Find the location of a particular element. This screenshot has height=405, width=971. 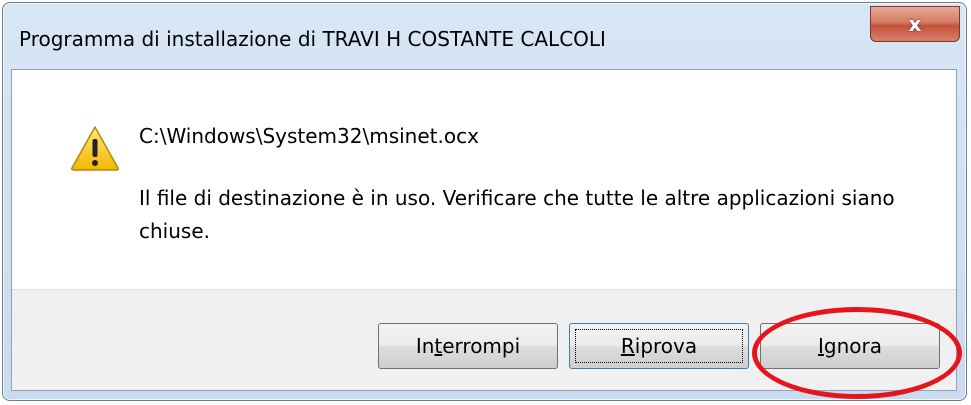

abort-label: Interrompi is located at coordinates (468, 346).